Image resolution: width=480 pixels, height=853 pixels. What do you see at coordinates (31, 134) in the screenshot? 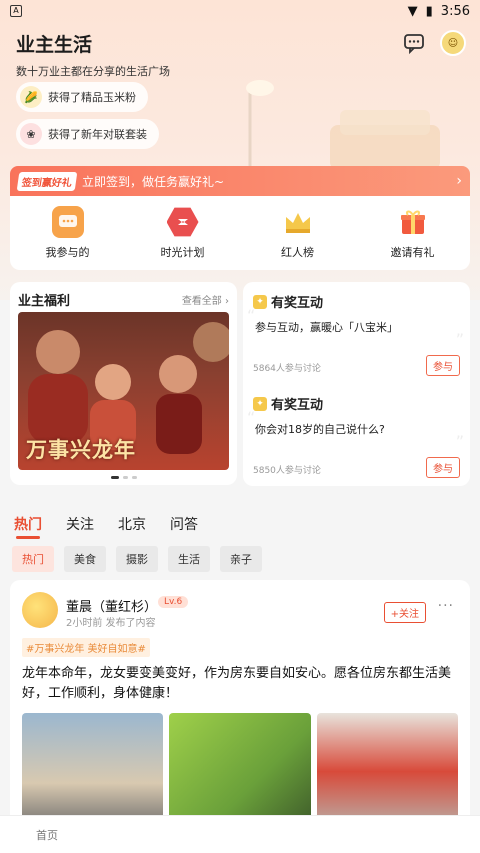
I see `avatar-icon: ❀` at bounding box center [31, 134].